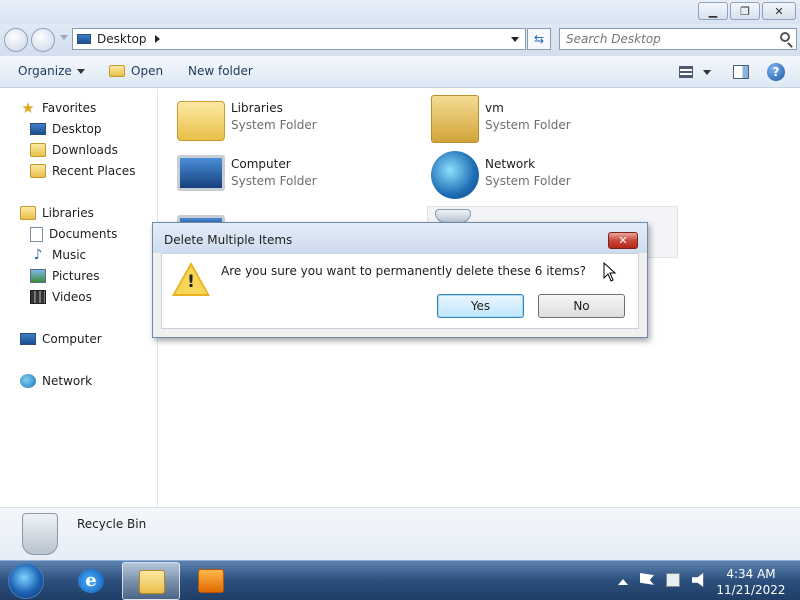 This screenshot has width=800, height=600. I want to click on item-recycle-bin-partial, so click(456, 216).